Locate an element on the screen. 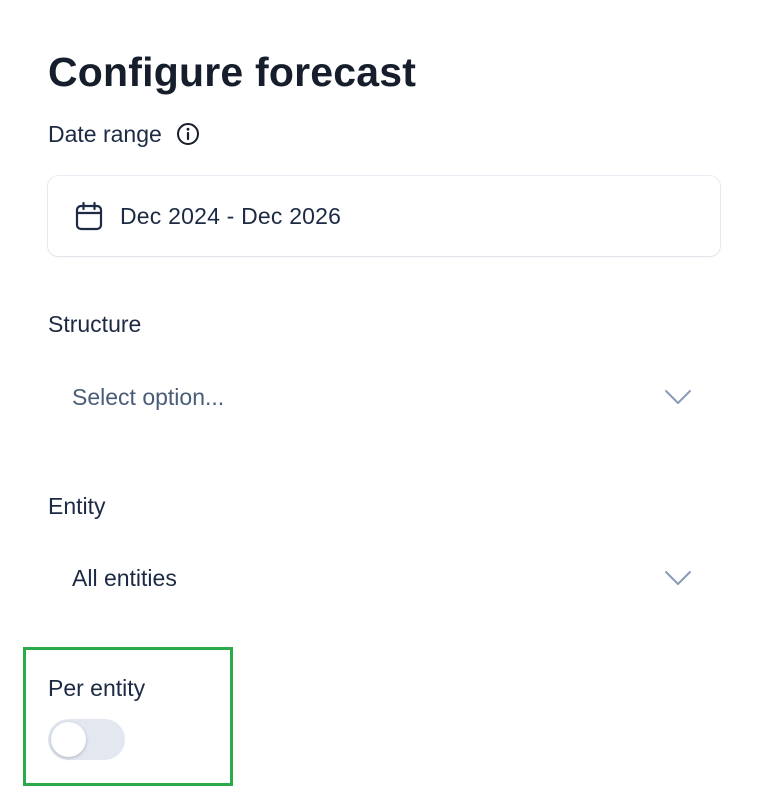 This screenshot has height=803, width=769. per-entity-highlight-box is located at coordinates (128, 716).